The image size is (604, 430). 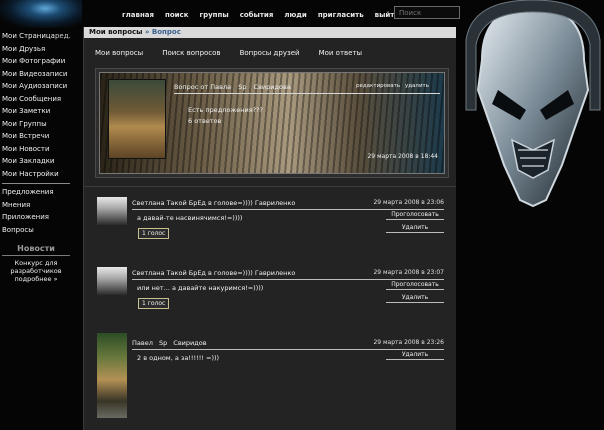 I want to click on nav-events: события, so click(x=257, y=15).